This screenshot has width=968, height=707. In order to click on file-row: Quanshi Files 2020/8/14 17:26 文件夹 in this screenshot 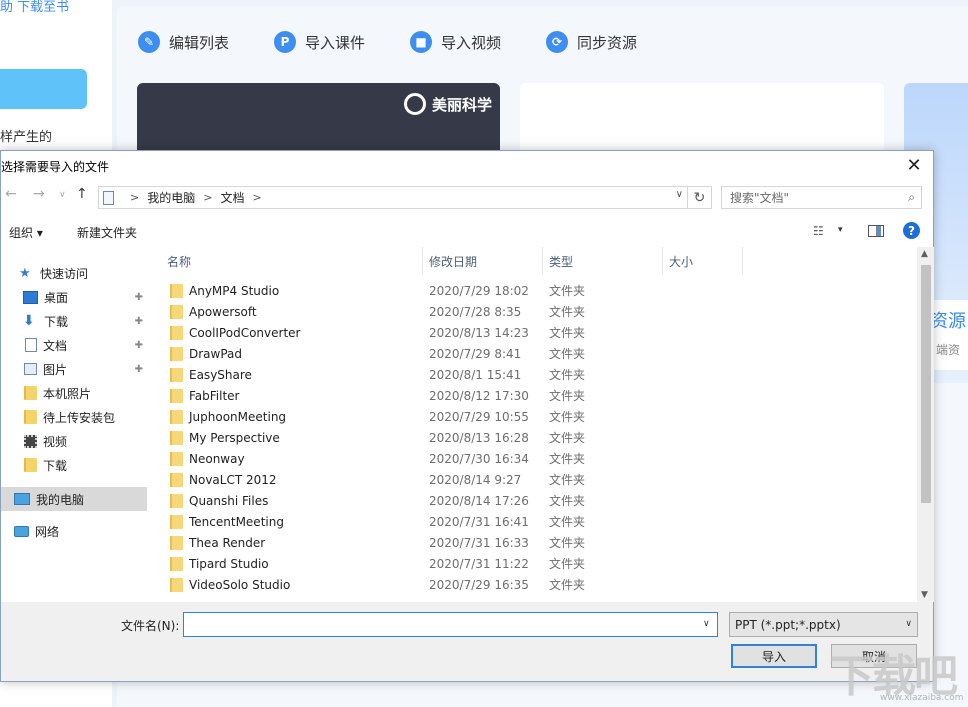, I will do `click(535, 500)`.